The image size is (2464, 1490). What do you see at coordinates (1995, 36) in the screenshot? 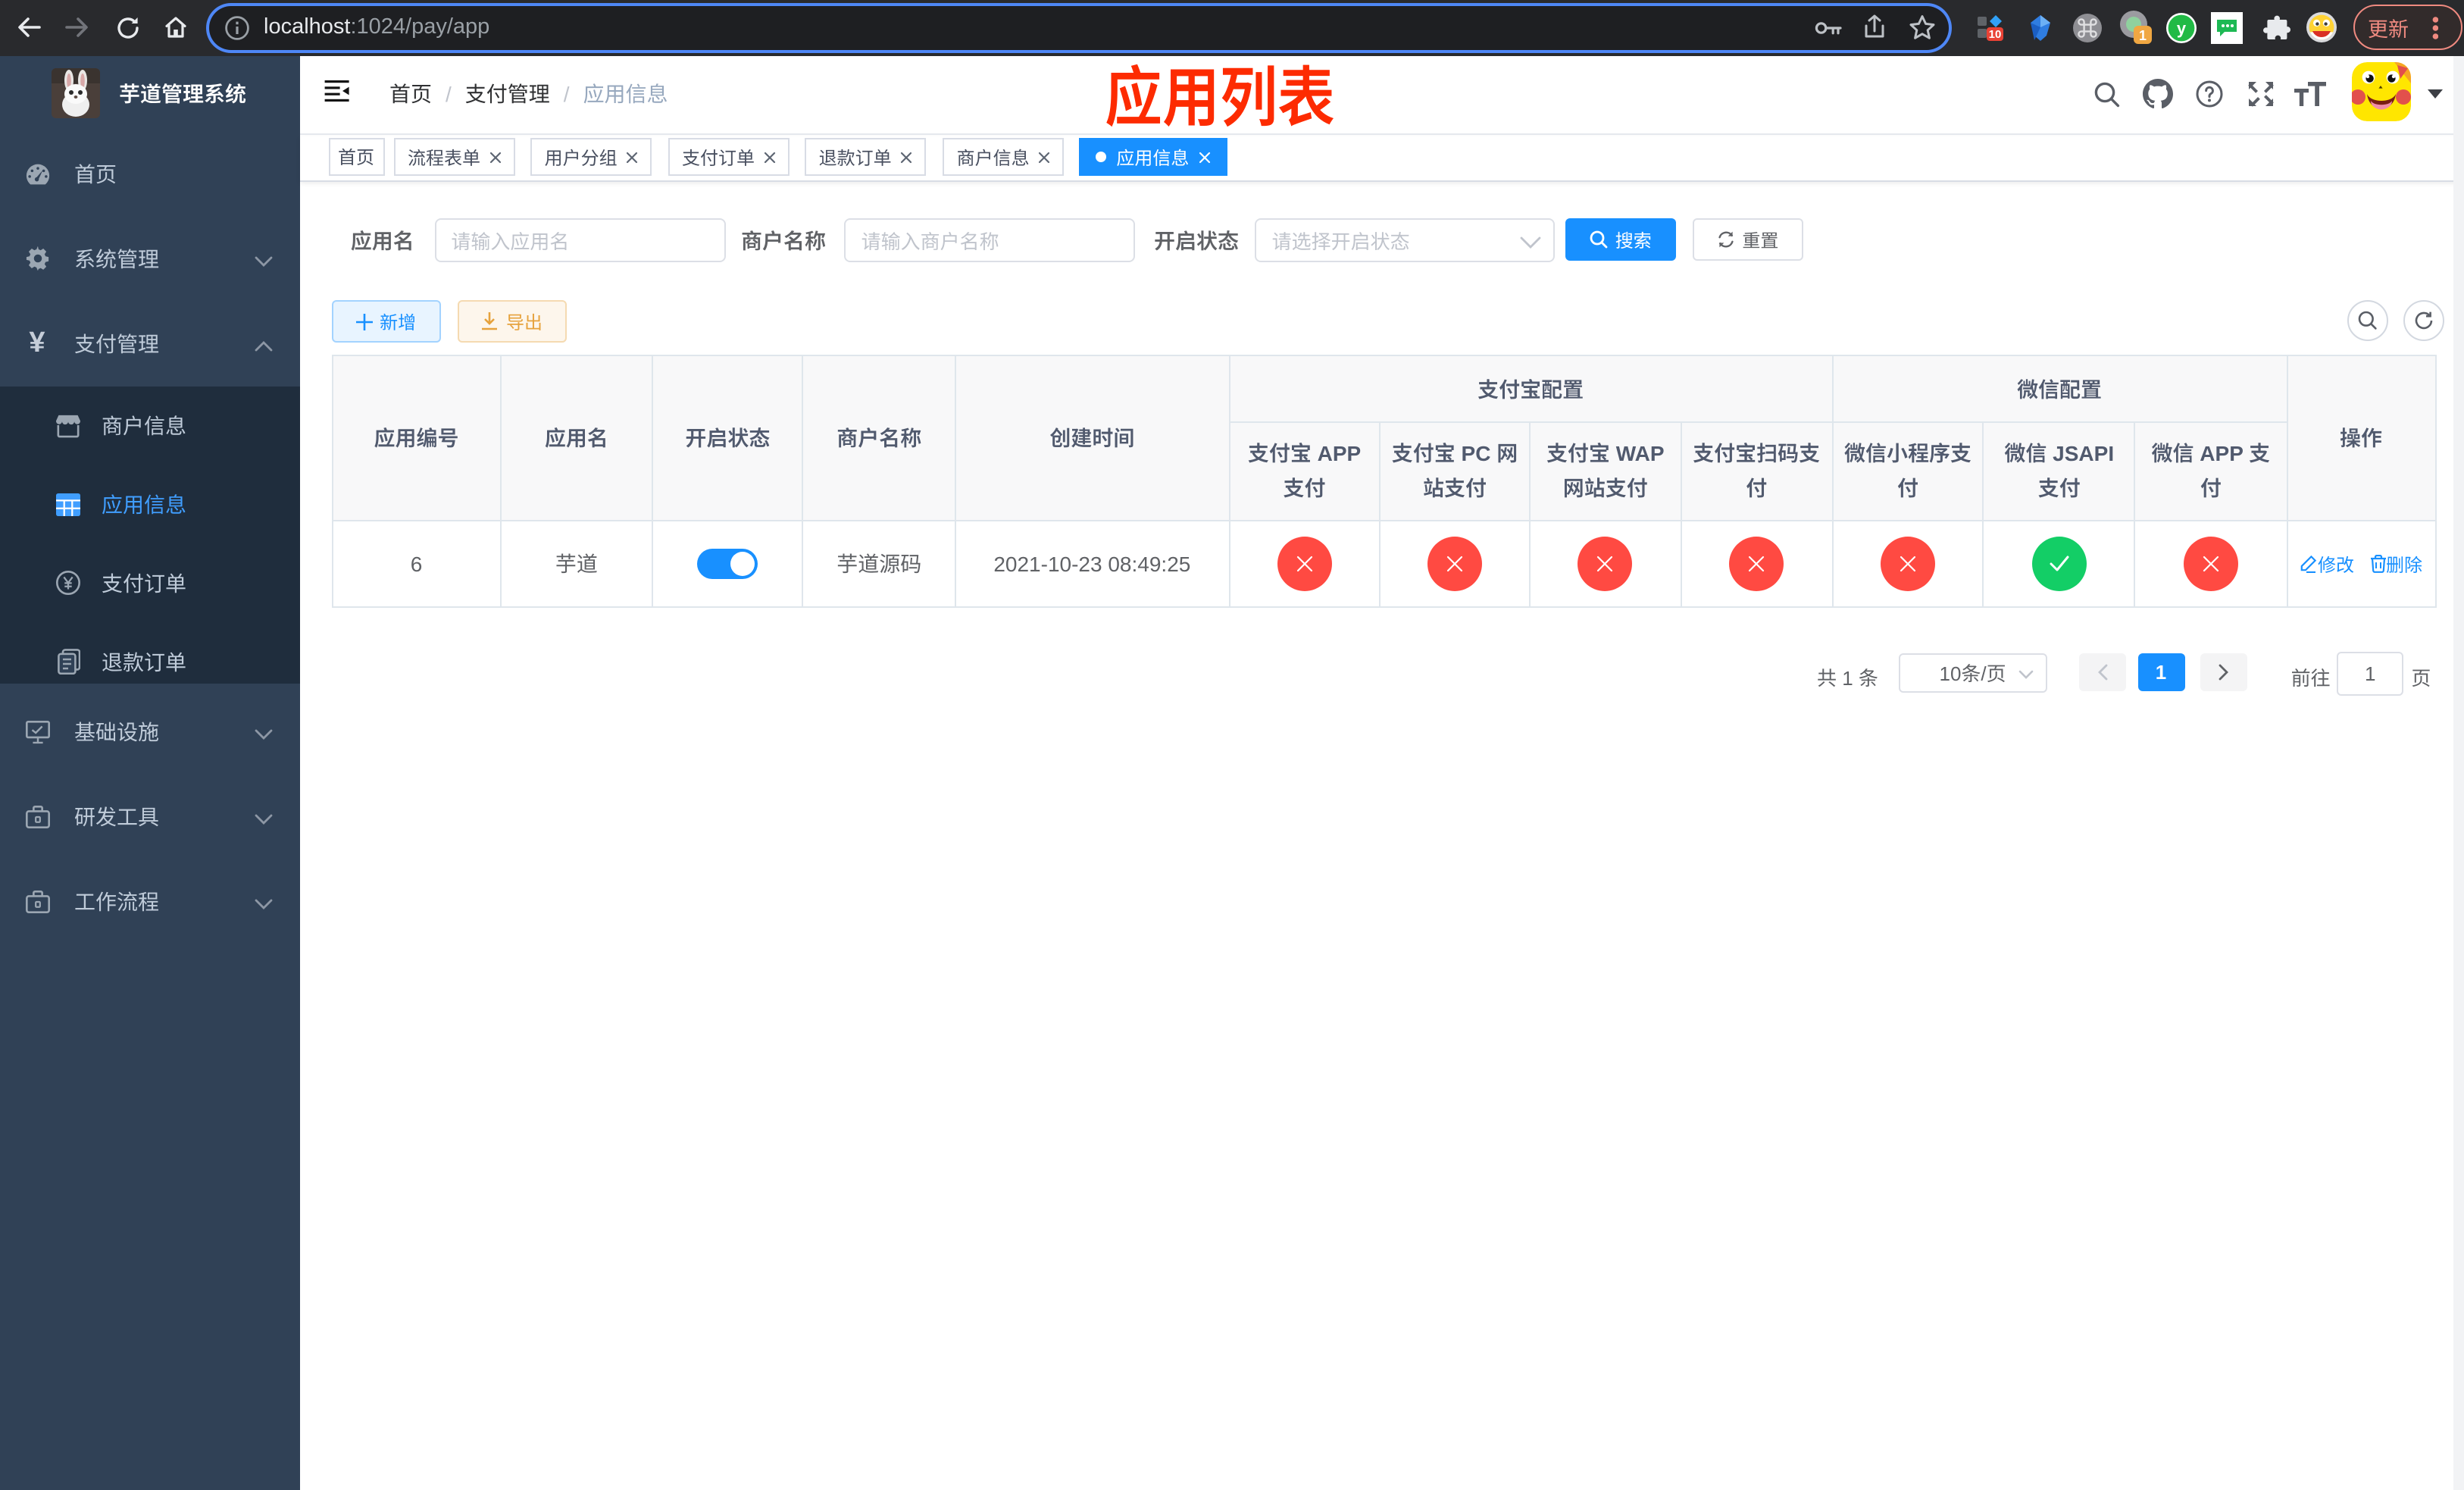
I see `svg-text: 10` at bounding box center [1995, 36].